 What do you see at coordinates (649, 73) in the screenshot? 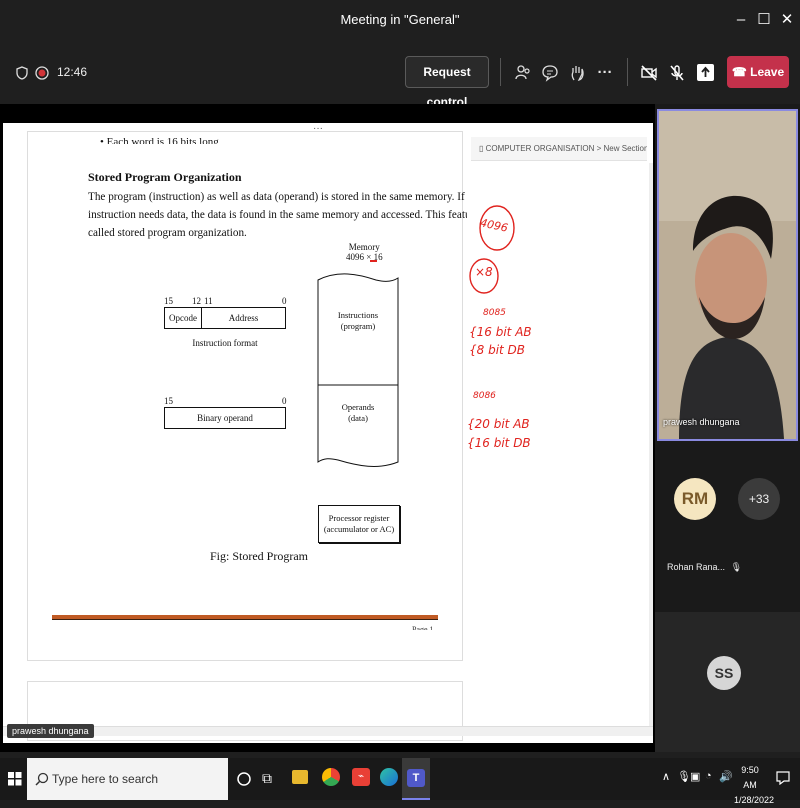
I see `camera-off-icon` at bounding box center [649, 73].